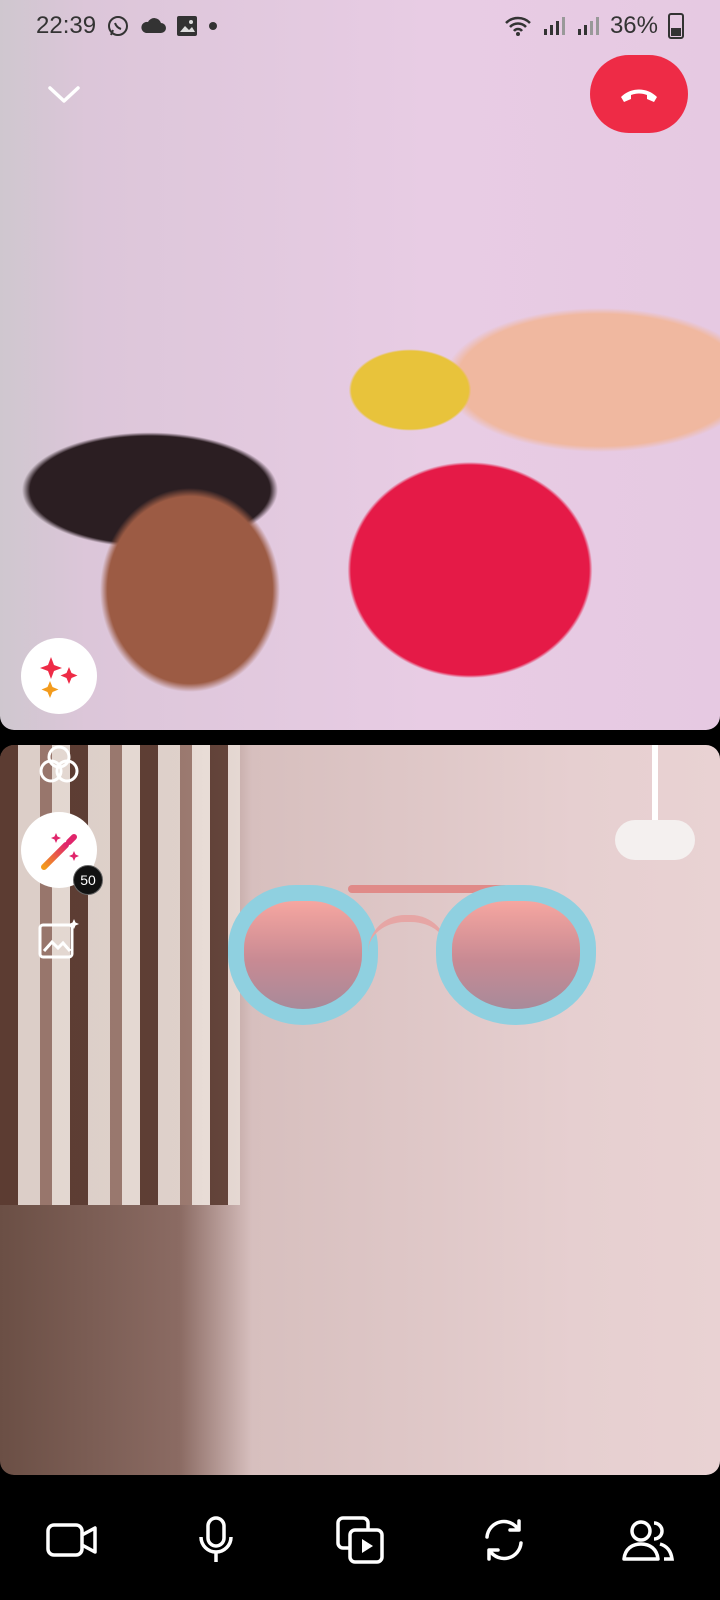 This screenshot has width=720, height=1600. I want to click on gallery-effects-button, so click(59, 940).